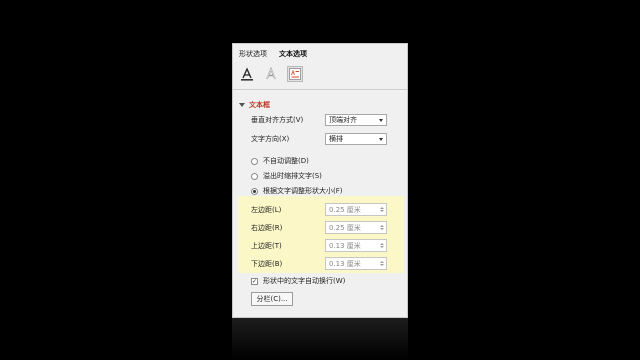 The width and height of the screenshot is (640, 360). I want to click on collapse-triangle-icon, so click(242, 105).